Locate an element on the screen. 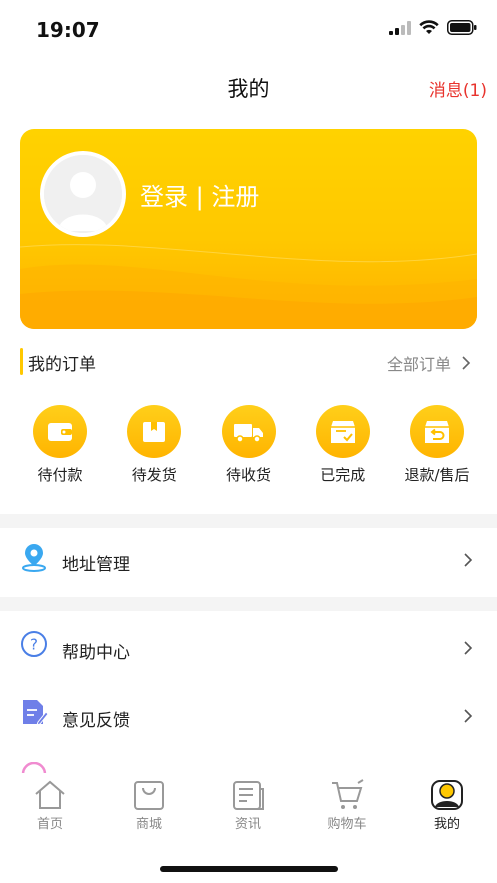  messages-link: 消息(1) is located at coordinates (458, 88).